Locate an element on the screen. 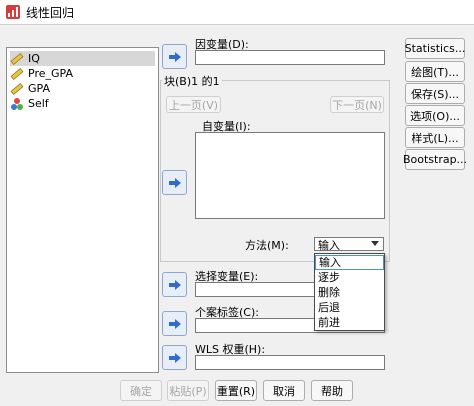 The height and width of the screenshot is (406, 474). ok-button: 确定 is located at coordinates (141, 390).